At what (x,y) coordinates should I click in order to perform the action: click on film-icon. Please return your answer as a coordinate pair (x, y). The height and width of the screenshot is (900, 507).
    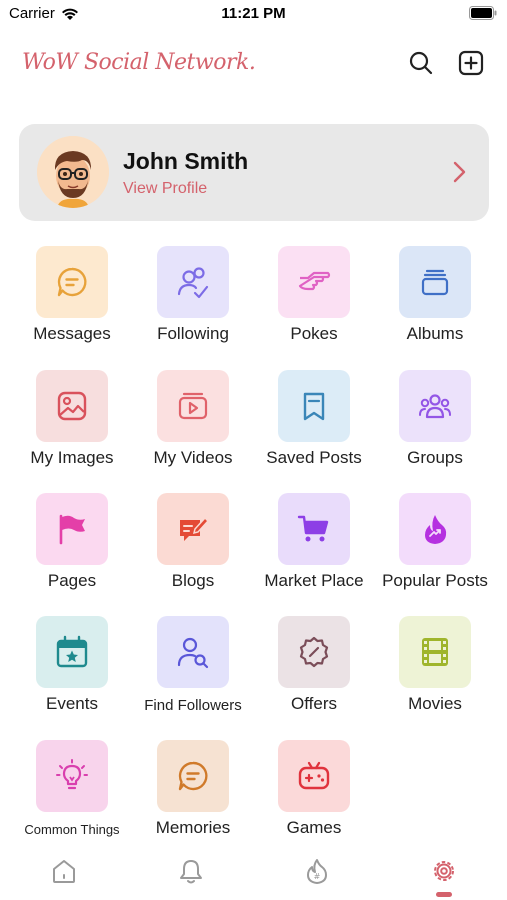
    Looking at the image, I should click on (435, 652).